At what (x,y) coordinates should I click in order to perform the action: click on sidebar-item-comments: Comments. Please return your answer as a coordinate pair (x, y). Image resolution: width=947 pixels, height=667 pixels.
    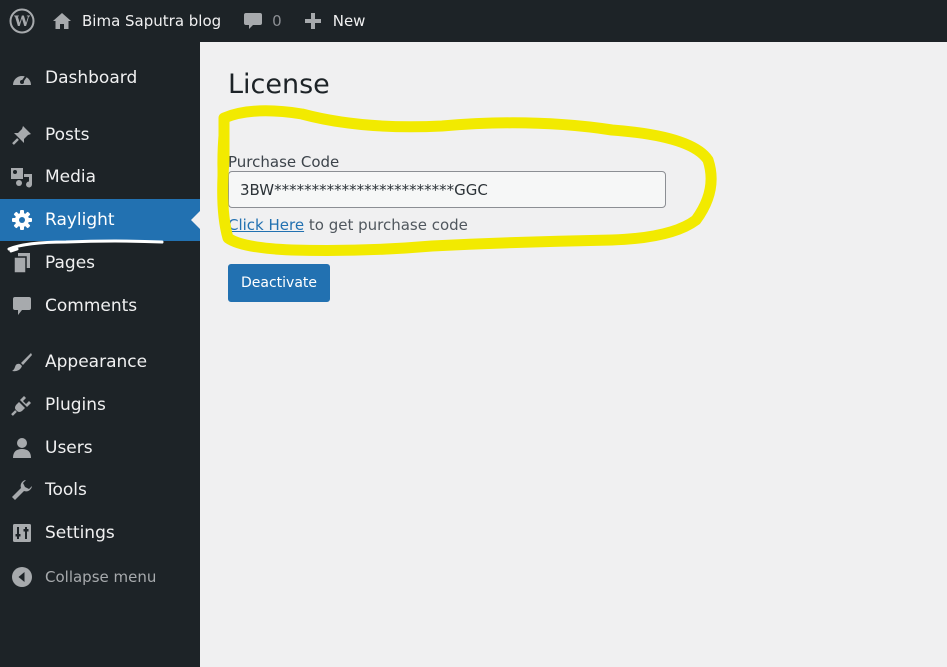
    Looking at the image, I should click on (100, 306).